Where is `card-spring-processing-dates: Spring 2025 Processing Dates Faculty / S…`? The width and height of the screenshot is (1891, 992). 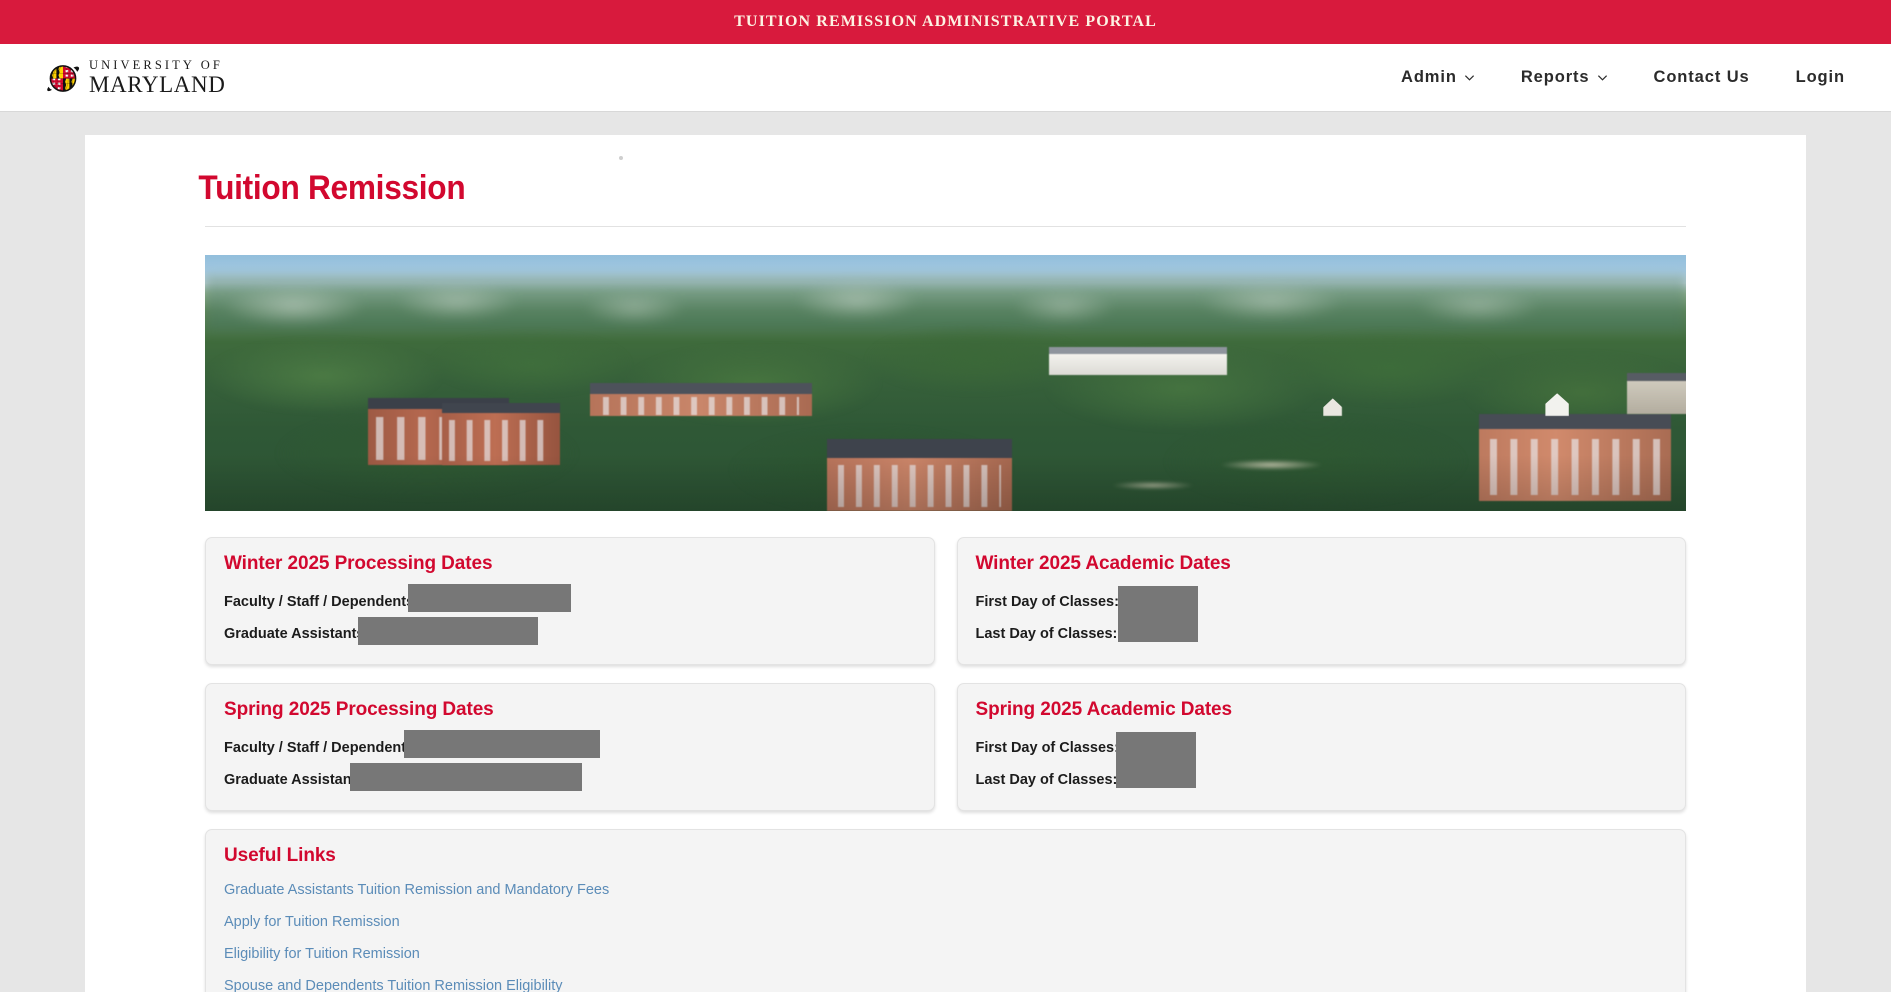
card-spring-processing-dates: Spring 2025 Processing Dates Faculty / S… is located at coordinates (570, 747).